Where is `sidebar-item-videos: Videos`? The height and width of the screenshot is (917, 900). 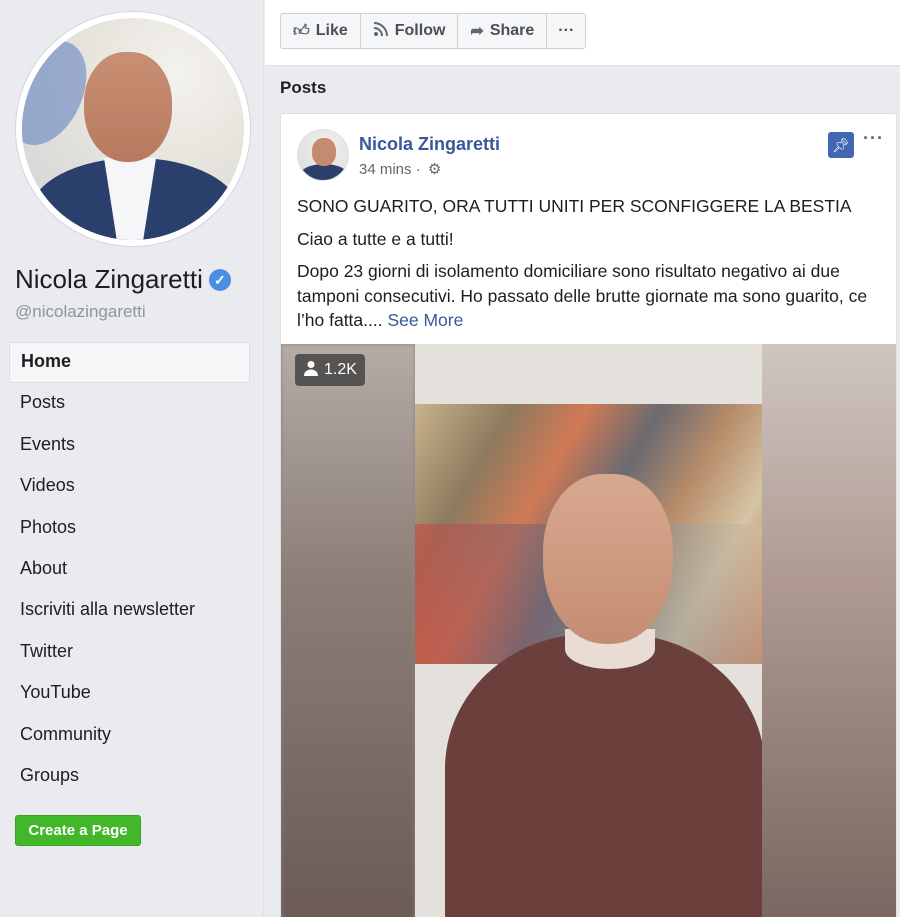
sidebar-item-videos: Videos is located at coordinates (129, 486).